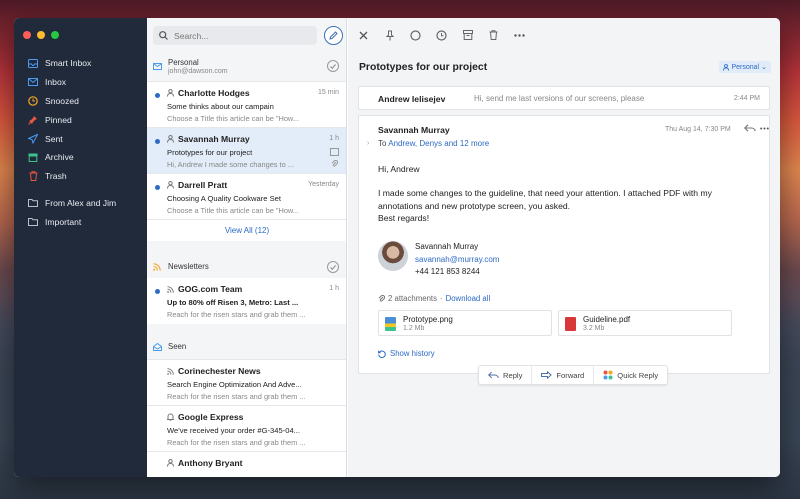  I want to click on attachment-size: 1.2 Mb, so click(414, 328).